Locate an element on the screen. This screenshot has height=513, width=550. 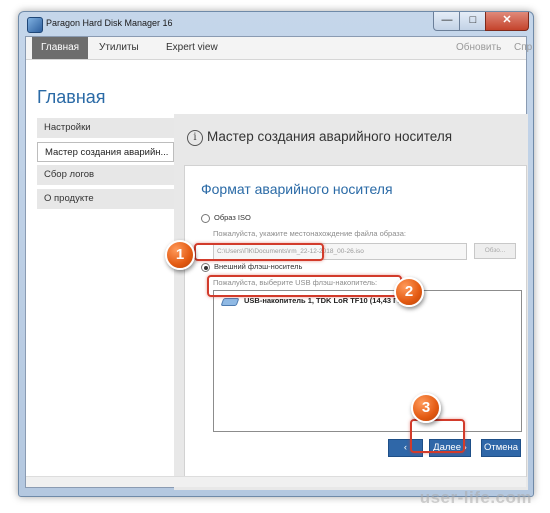
sidebar-item-settings: Настройки is located at coordinates (105, 128).